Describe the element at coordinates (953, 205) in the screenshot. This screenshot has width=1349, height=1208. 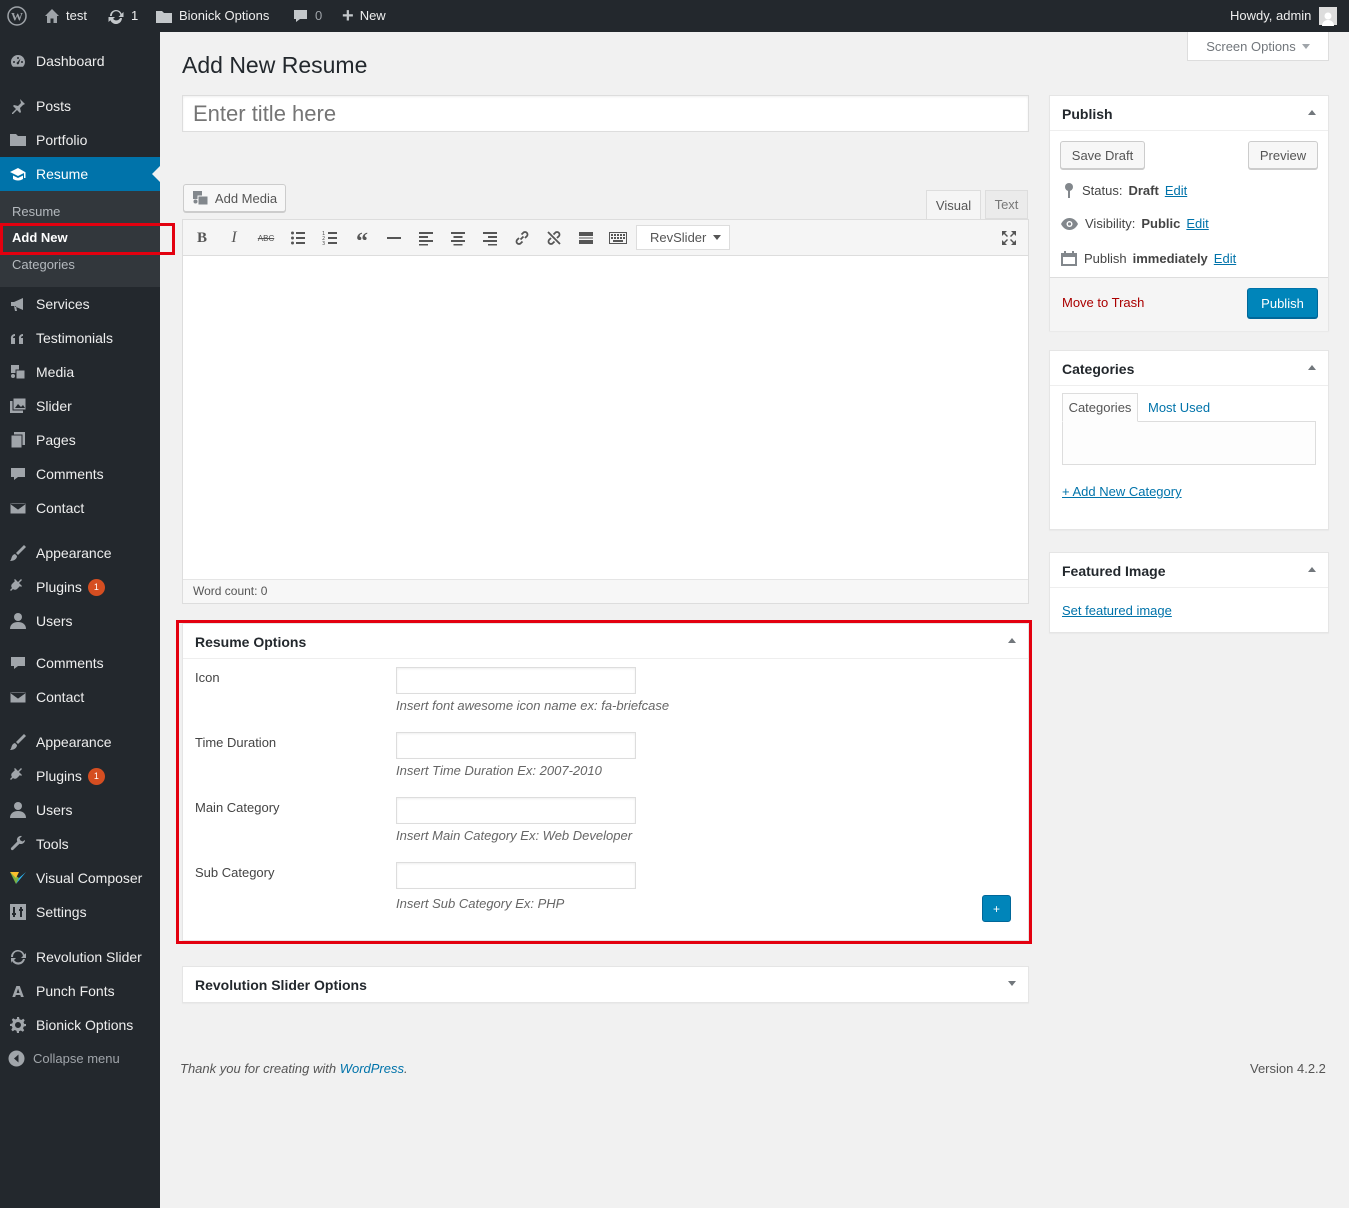
I see `tab-visual: Visual` at that location.